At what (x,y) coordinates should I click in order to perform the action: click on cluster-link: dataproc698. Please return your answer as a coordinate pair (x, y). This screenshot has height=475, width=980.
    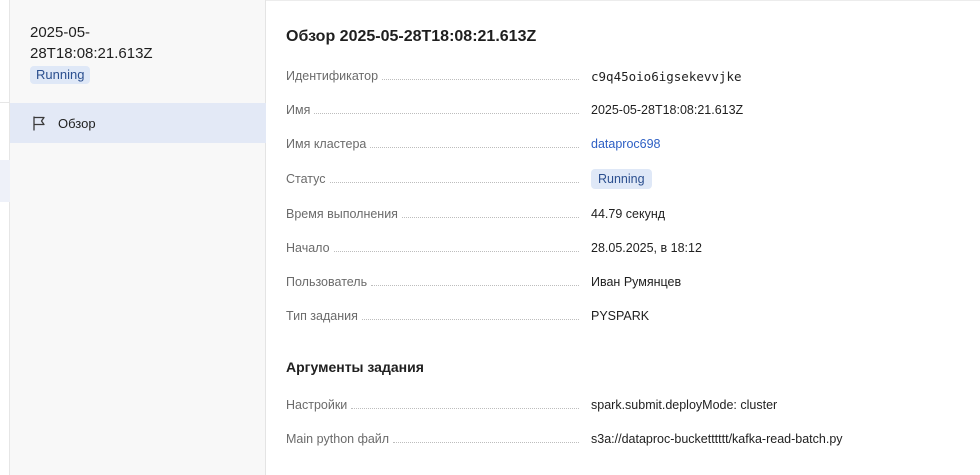
    Looking at the image, I should click on (626, 144).